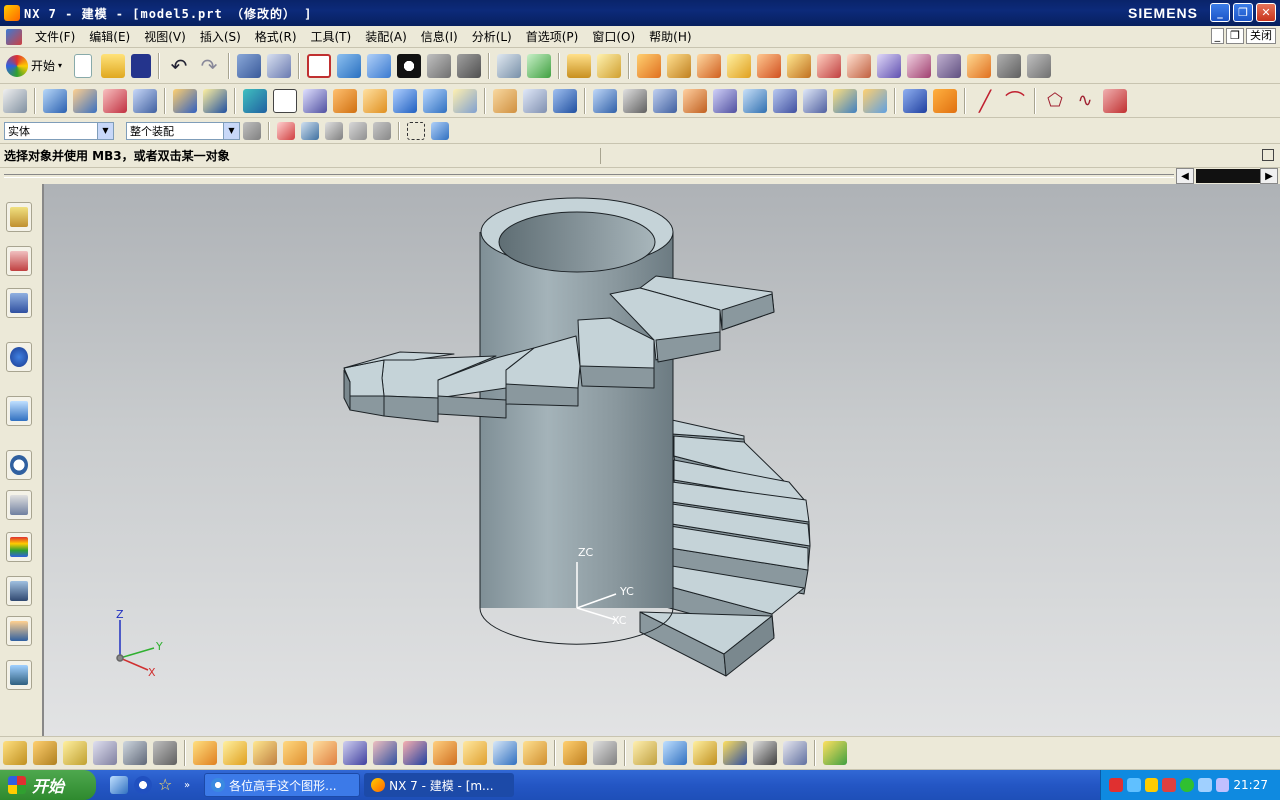  What do you see at coordinates (845, 100) in the screenshot?
I see `patch-icon` at bounding box center [845, 100].